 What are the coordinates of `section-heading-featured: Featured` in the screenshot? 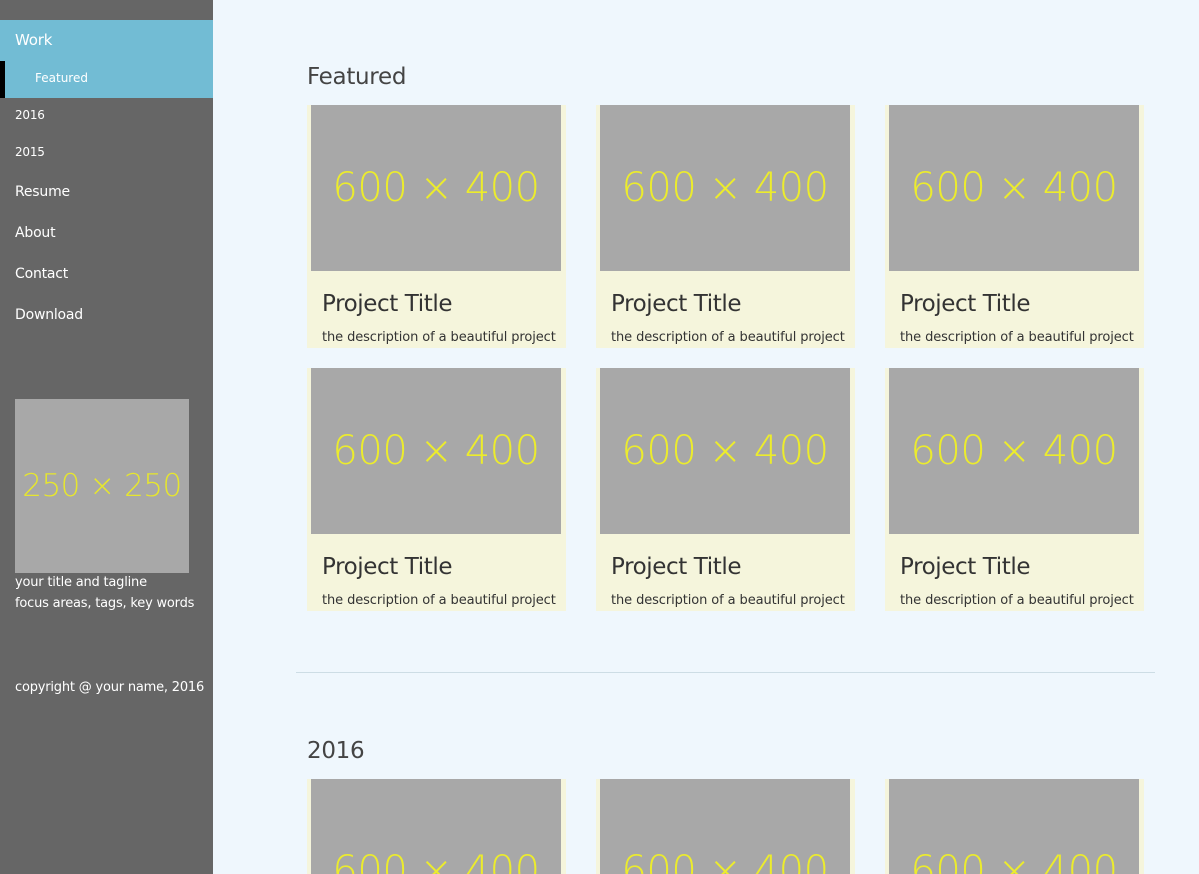 It's located at (357, 77).